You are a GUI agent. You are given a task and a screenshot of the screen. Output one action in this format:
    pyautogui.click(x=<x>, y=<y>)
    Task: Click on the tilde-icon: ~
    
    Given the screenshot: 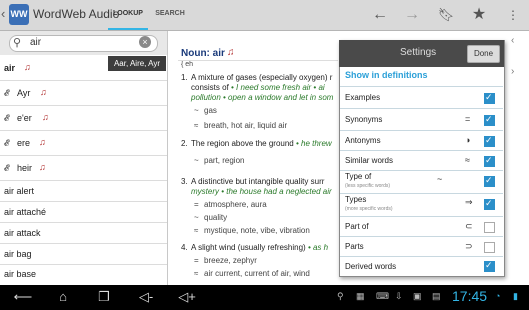 What is the action you would take?
    pyautogui.click(x=440, y=179)
    